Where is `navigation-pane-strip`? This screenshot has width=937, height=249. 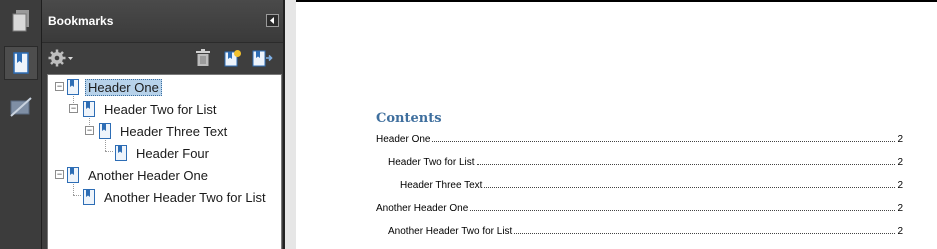 navigation-pane-strip is located at coordinates (21, 124).